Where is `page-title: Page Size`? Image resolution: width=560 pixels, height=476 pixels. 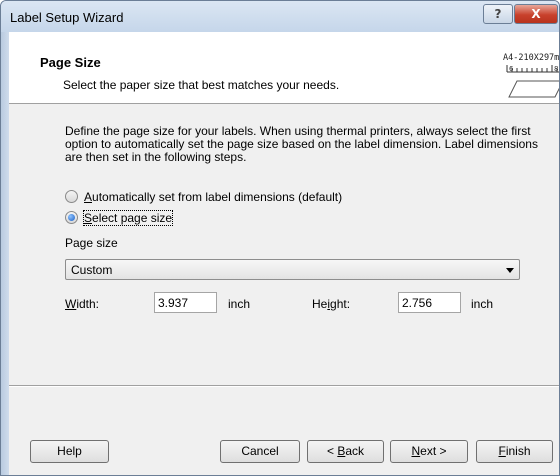 page-title: Page Size is located at coordinates (70, 62).